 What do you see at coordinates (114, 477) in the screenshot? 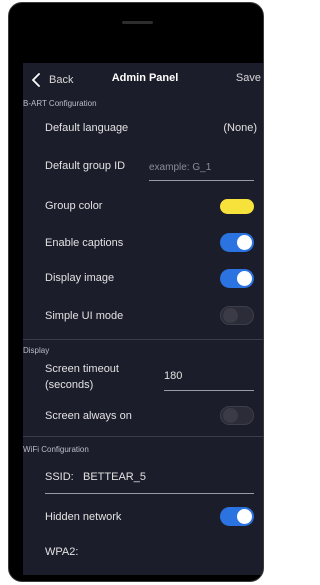
I see `ssid-input: BETTEAR_5` at bounding box center [114, 477].